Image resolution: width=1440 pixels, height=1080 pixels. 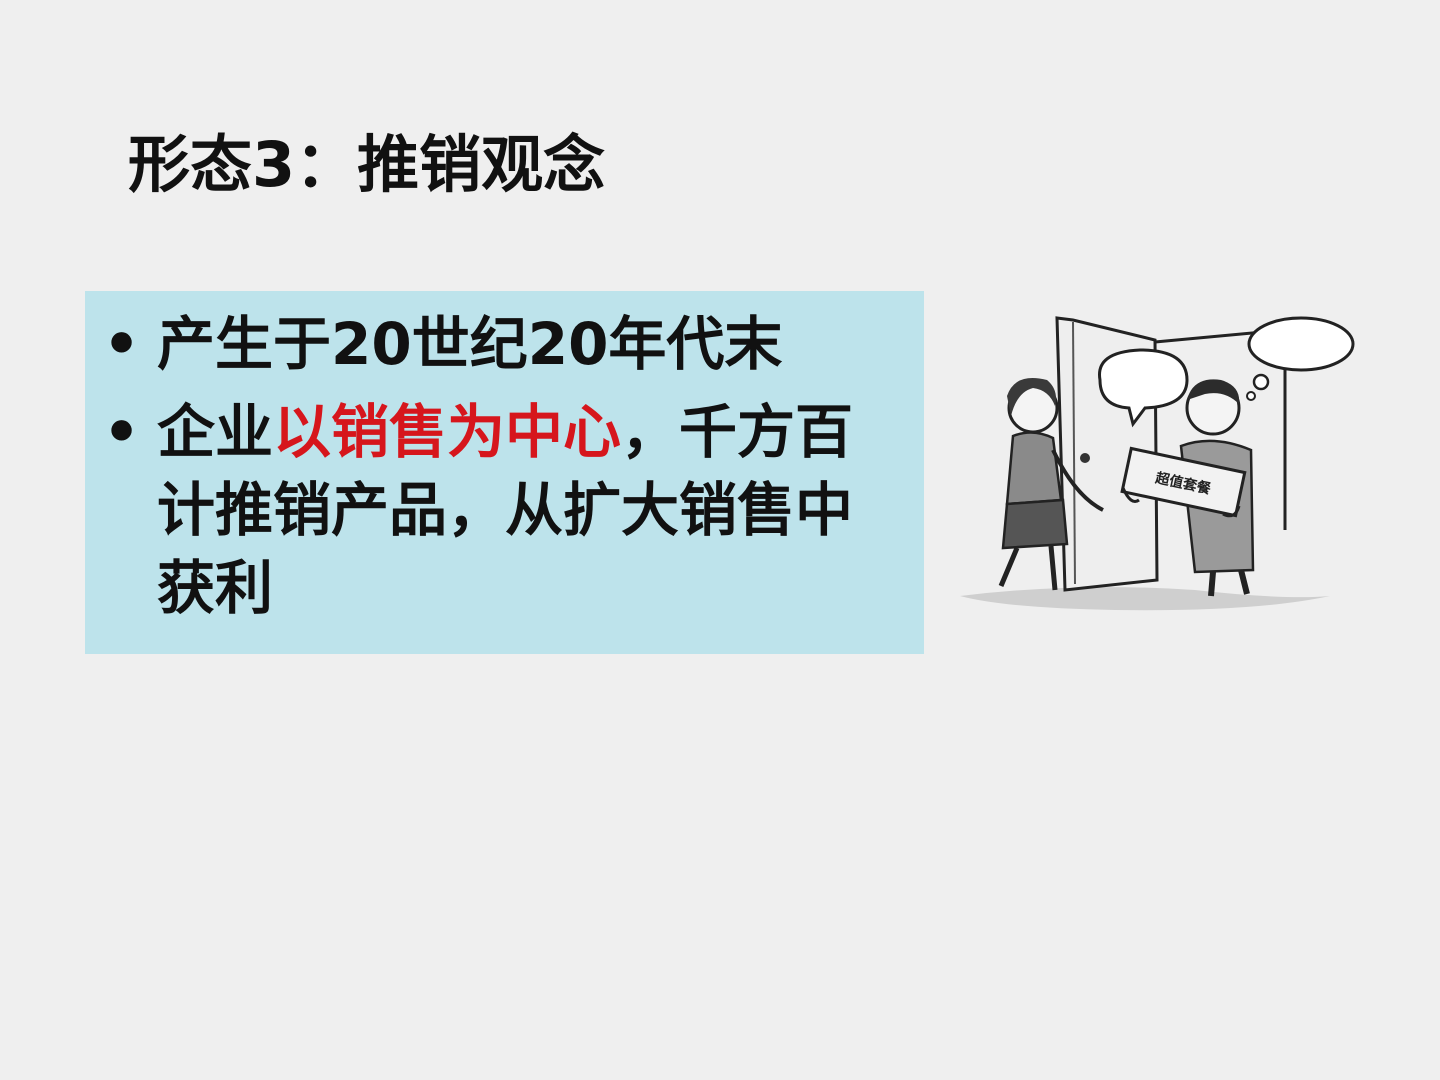 I want to click on woman-top, so click(x=1034, y=468).